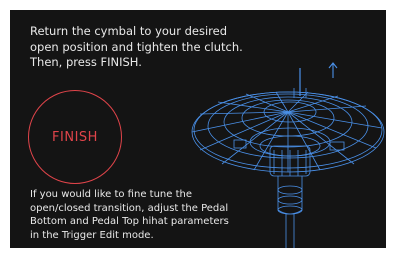 The image size is (396, 257). I want to click on finish-button: FINISH, so click(75, 137).